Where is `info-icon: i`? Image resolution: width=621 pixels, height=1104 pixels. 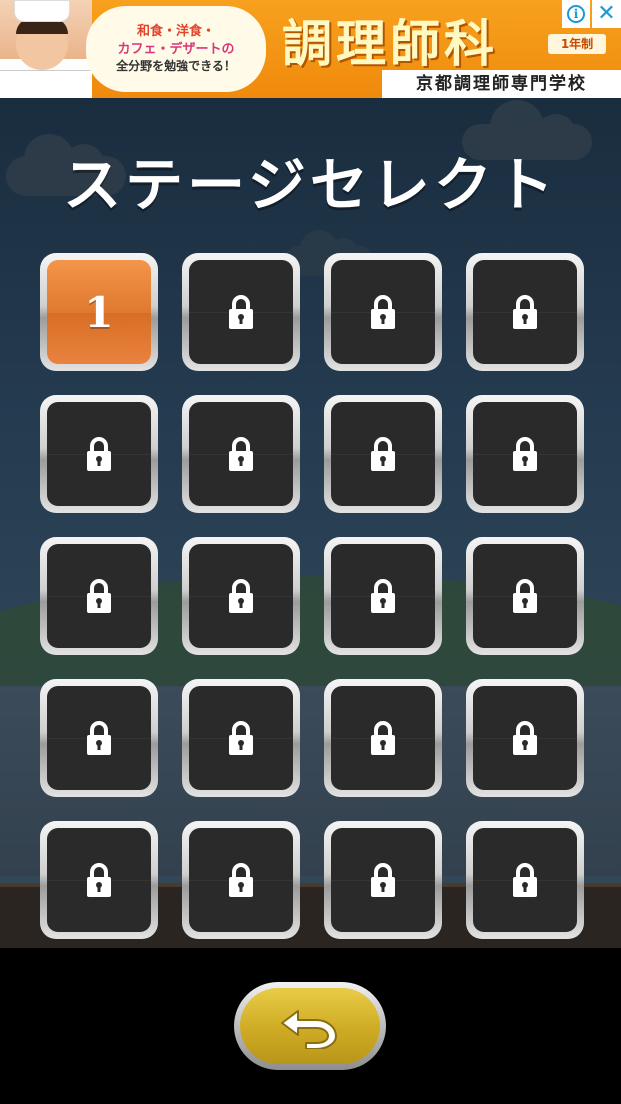
info-icon: i is located at coordinates (576, 14).